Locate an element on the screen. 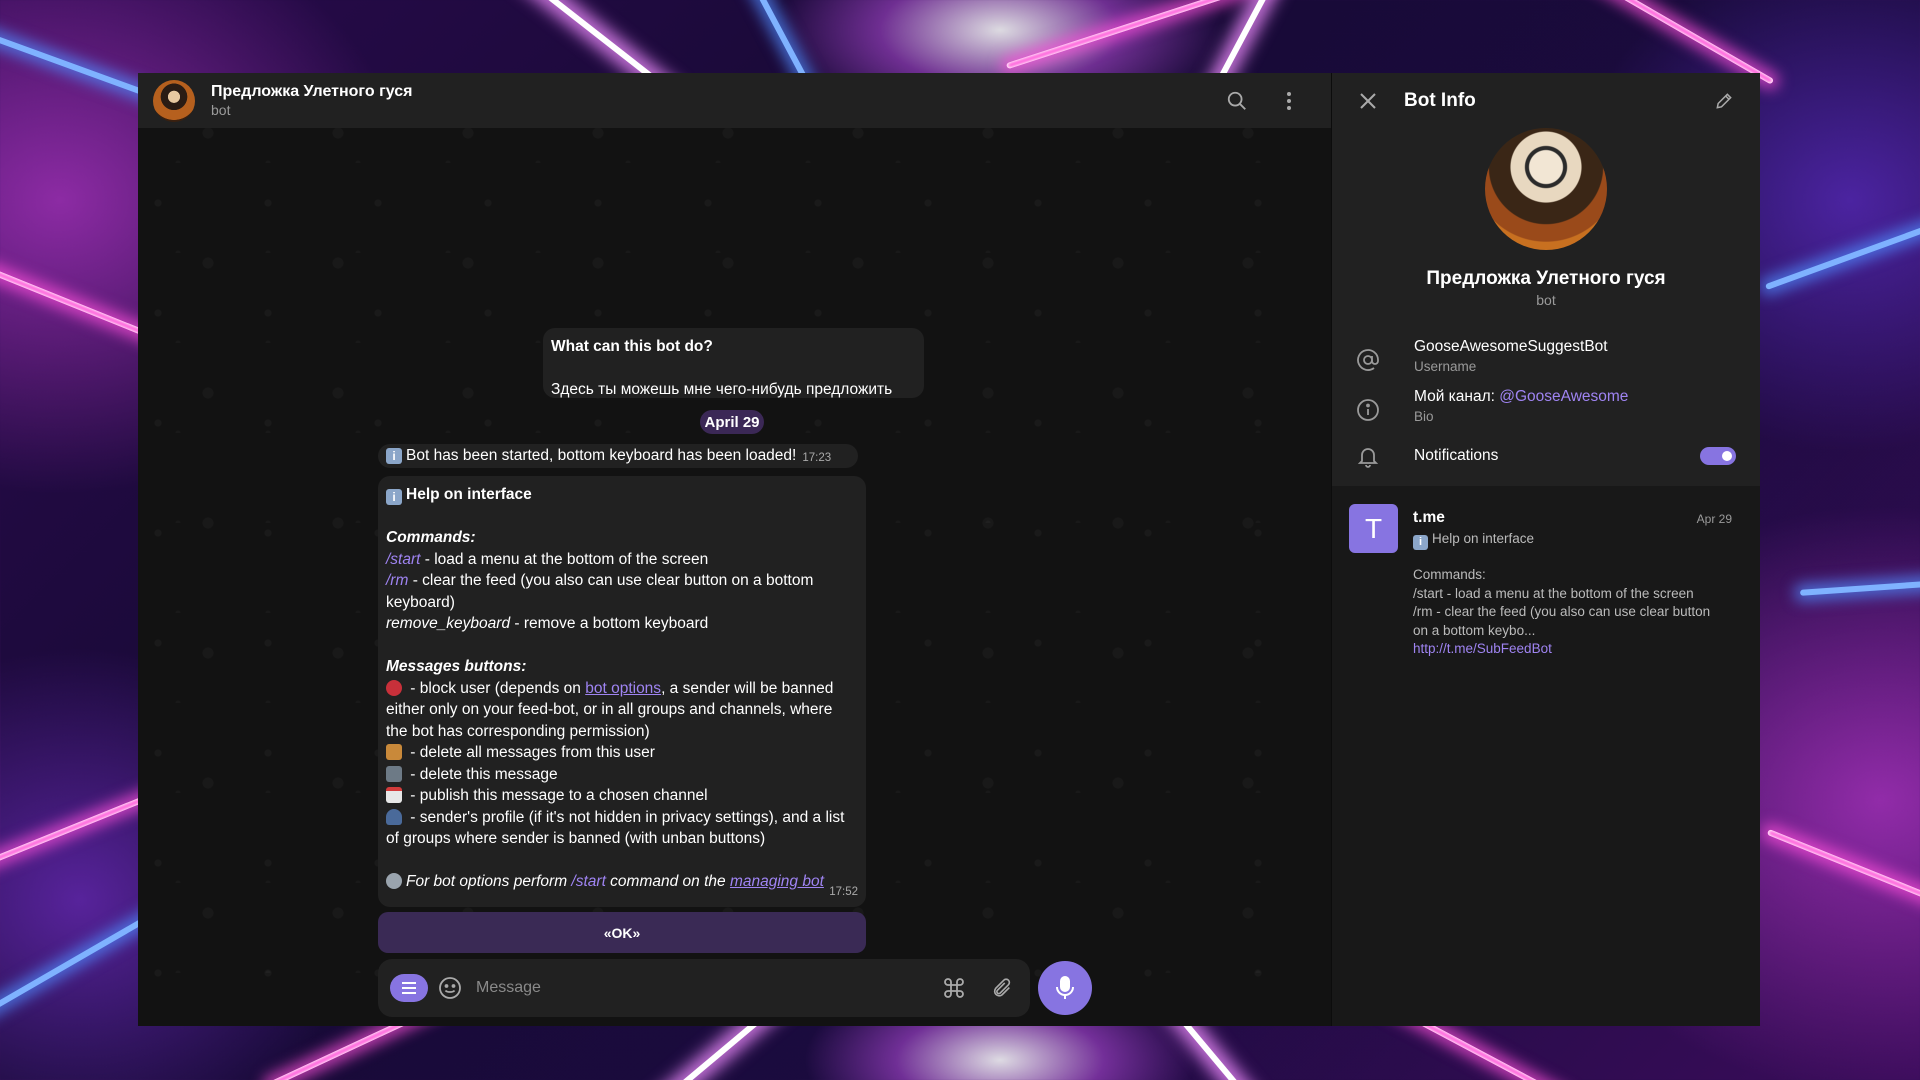 Image resolution: width=1920 pixels, height=1080 pixels. bell-icon is located at coordinates (1368, 456).